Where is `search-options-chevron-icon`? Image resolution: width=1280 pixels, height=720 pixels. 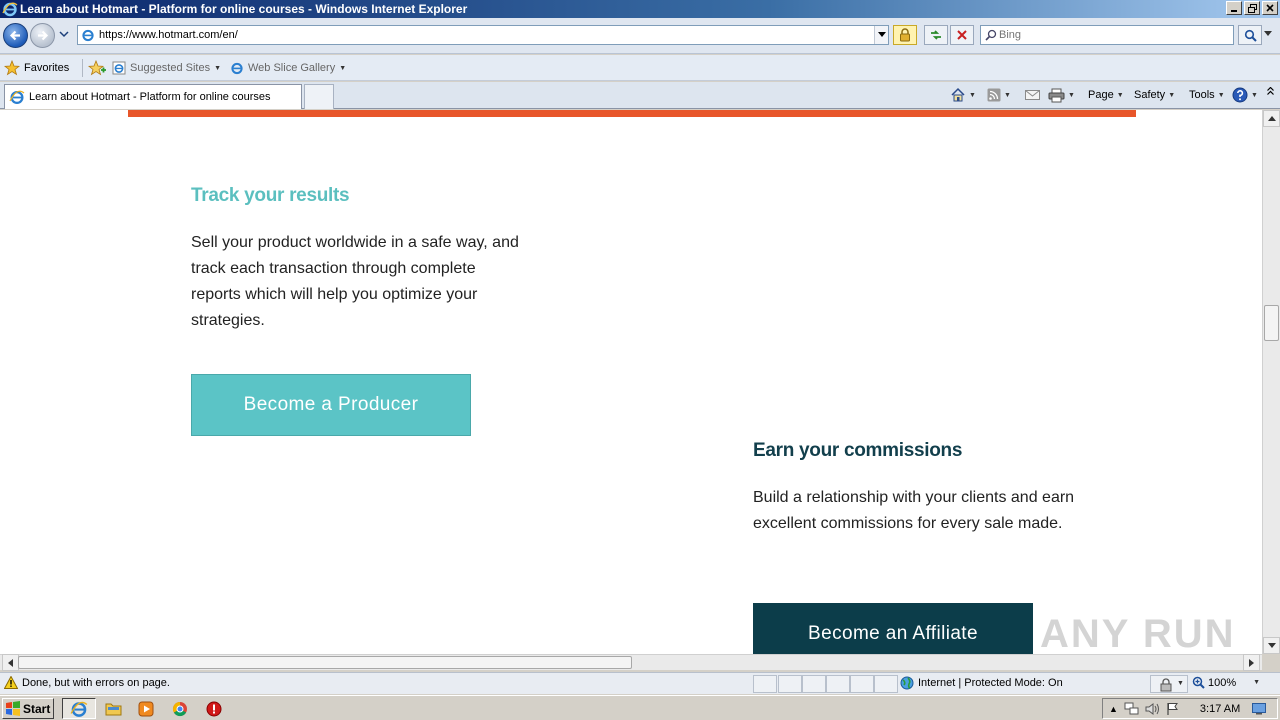
search-options-chevron-icon is located at coordinates (1268, 34).